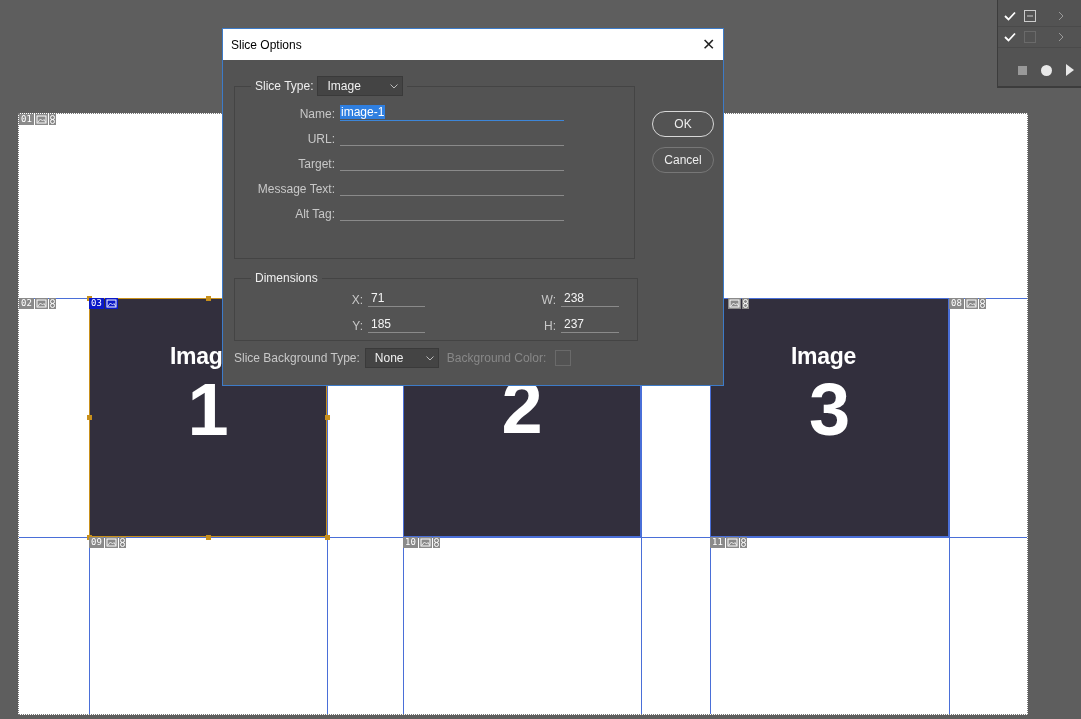  Describe the element at coordinates (548, 300) in the screenshot. I see `field-label: W:` at that location.